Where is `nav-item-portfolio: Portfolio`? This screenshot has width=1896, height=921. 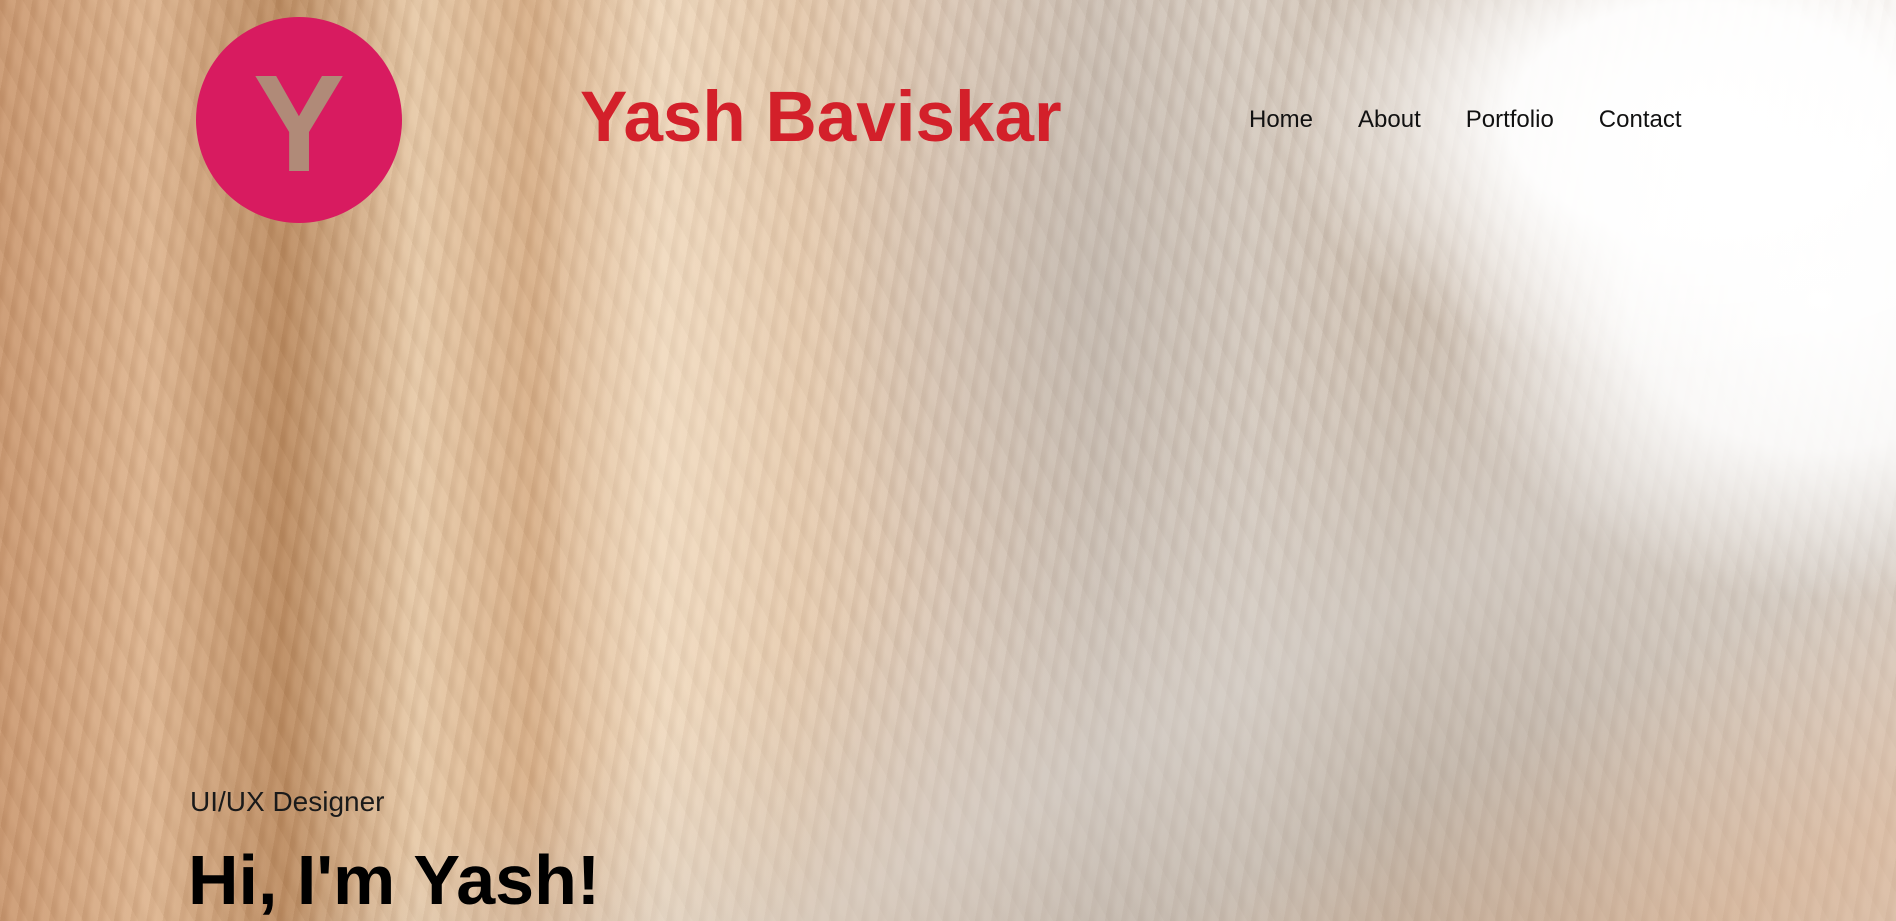 nav-item-portfolio: Portfolio is located at coordinates (1510, 120).